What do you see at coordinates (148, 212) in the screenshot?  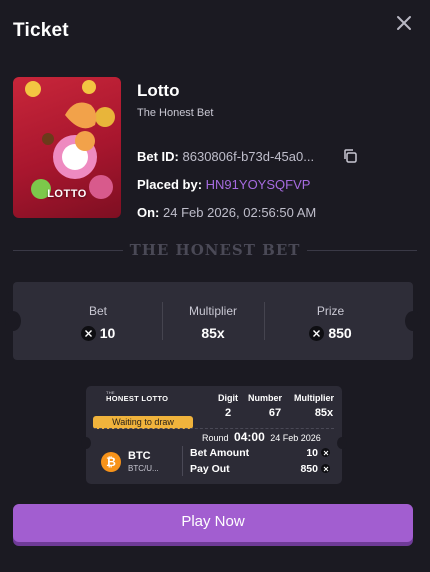 I see `on-label: On:` at bounding box center [148, 212].